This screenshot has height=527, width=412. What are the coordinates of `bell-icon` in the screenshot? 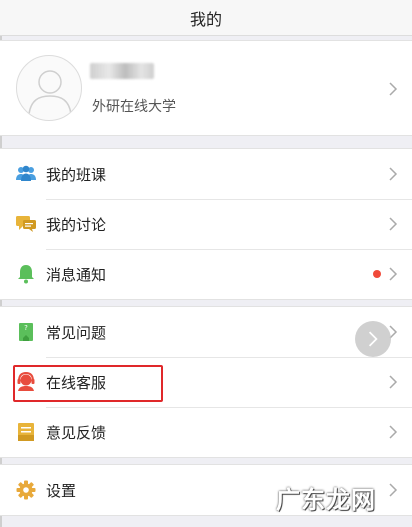 It's located at (26, 274).